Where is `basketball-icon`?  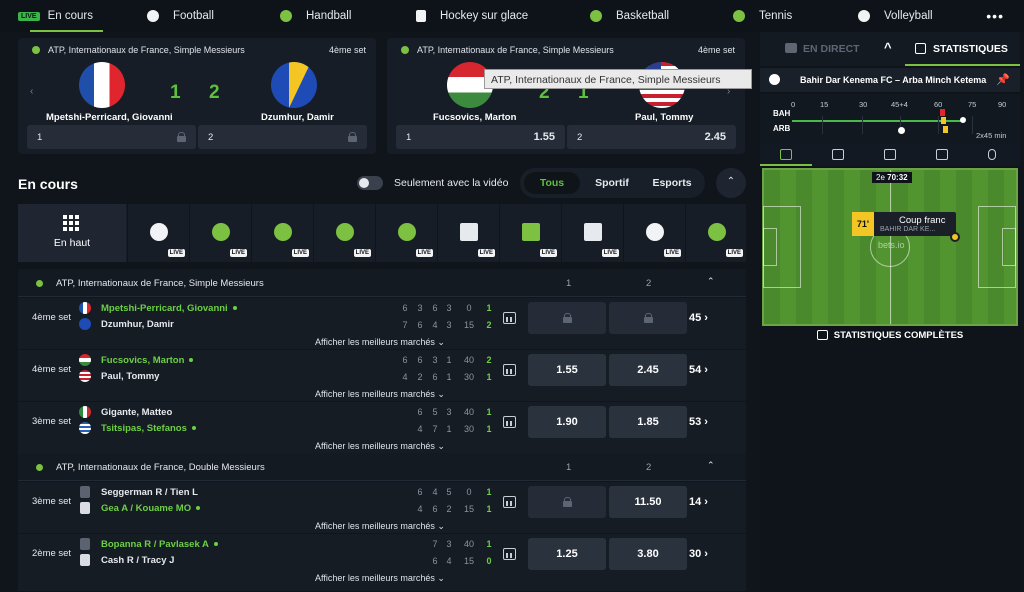 basketball-icon is located at coordinates (283, 232).